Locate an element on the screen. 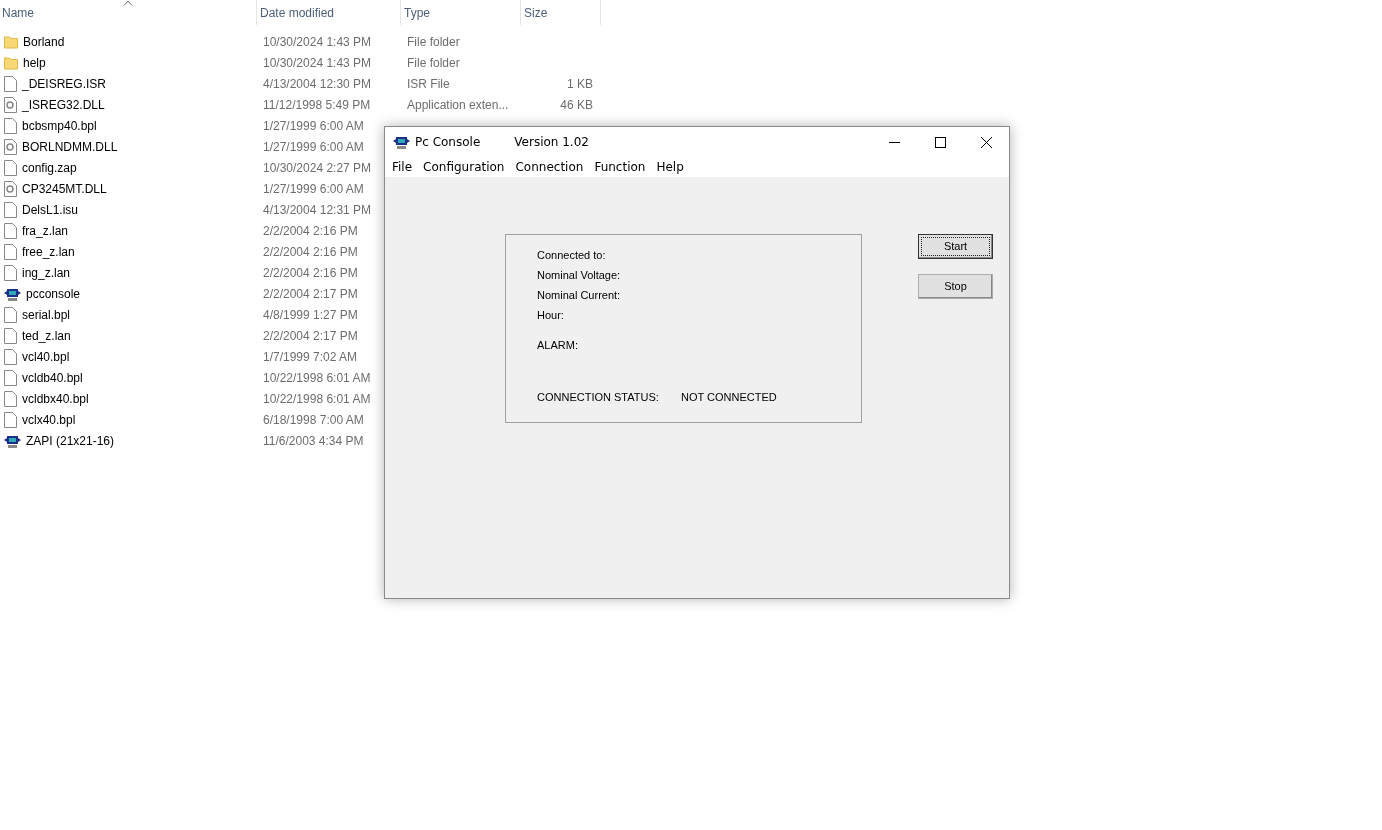 This screenshot has height=830, width=1382. column-header: Size is located at coordinates (561, 12).